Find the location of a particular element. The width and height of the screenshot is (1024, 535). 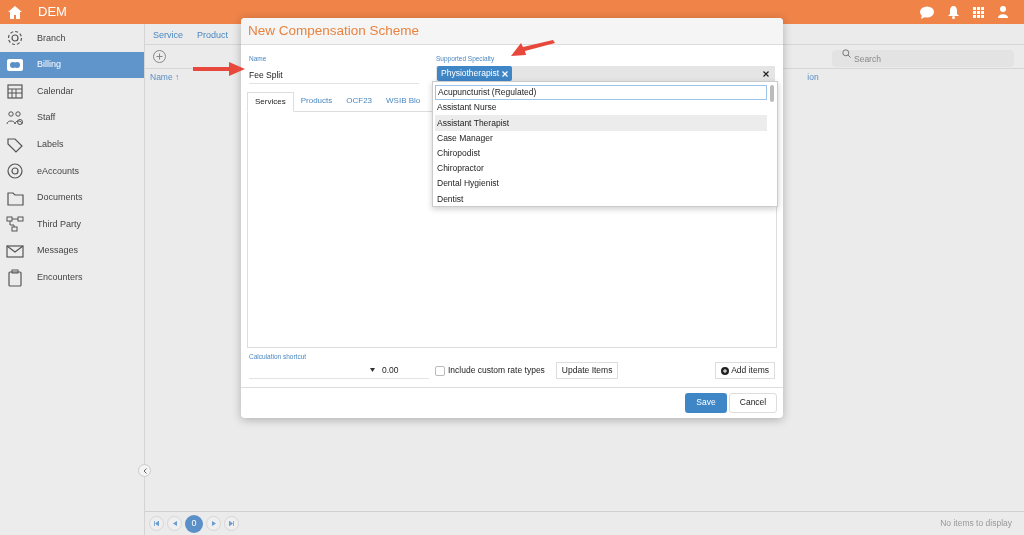

sidebar-item: Branch is located at coordinates (72, 38).